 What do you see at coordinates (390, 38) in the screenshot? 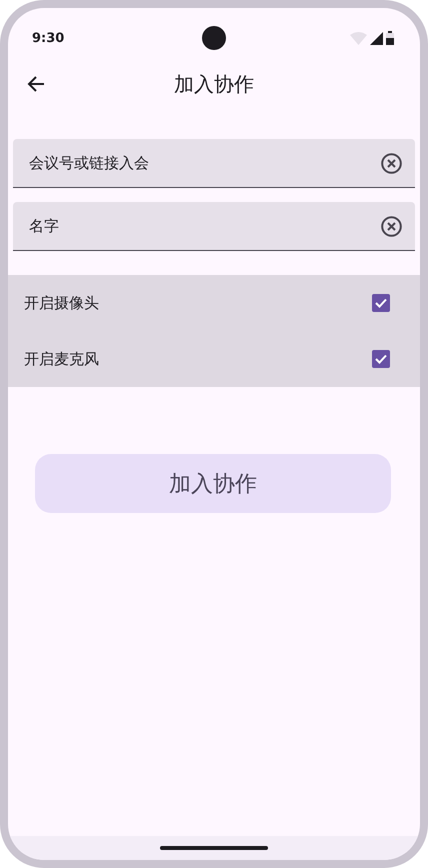
I see `battery-icon` at bounding box center [390, 38].